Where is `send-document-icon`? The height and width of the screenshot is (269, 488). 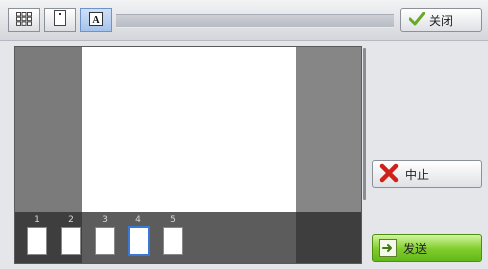
send-document-icon is located at coordinates (388, 248).